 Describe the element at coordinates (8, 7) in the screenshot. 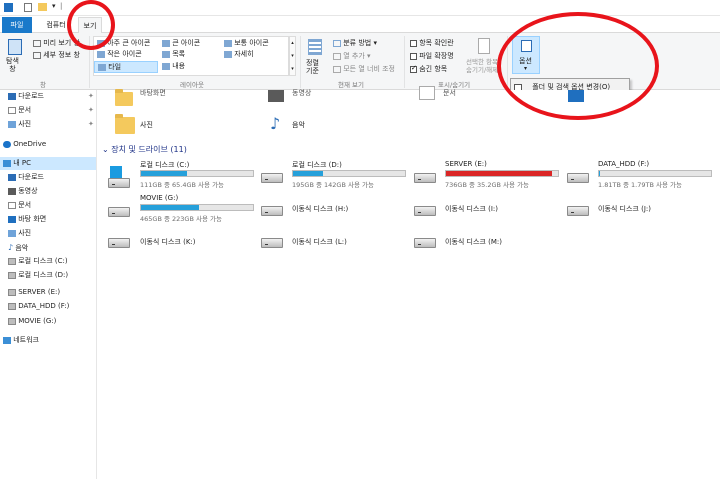

I see `window-icon` at that location.